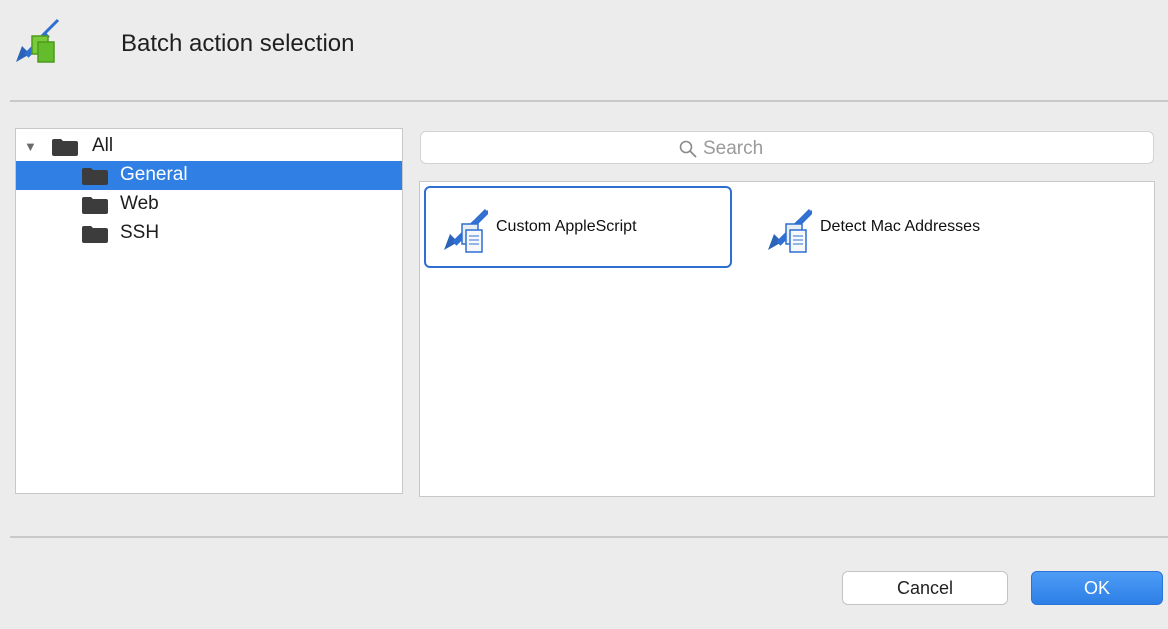 This screenshot has width=1168, height=629. I want to click on dialog-title: Batch action selection, so click(238, 43).